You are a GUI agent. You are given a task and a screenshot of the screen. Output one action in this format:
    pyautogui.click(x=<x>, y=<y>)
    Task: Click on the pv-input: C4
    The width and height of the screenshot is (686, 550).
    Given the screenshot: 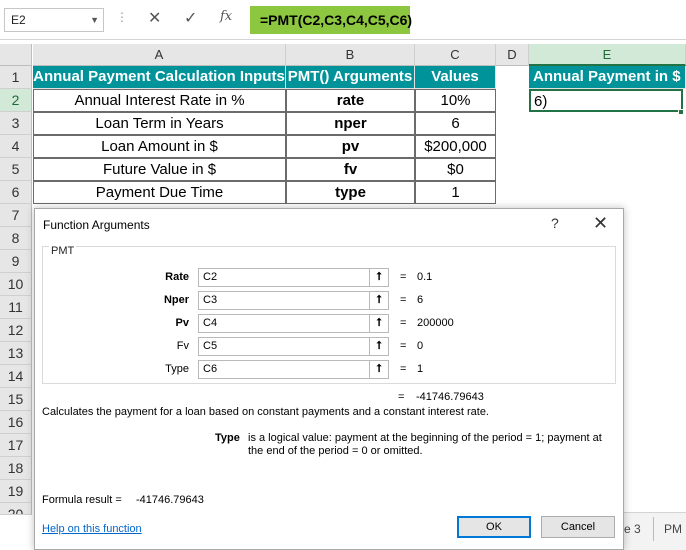 What is the action you would take?
    pyautogui.click(x=284, y=323)
    